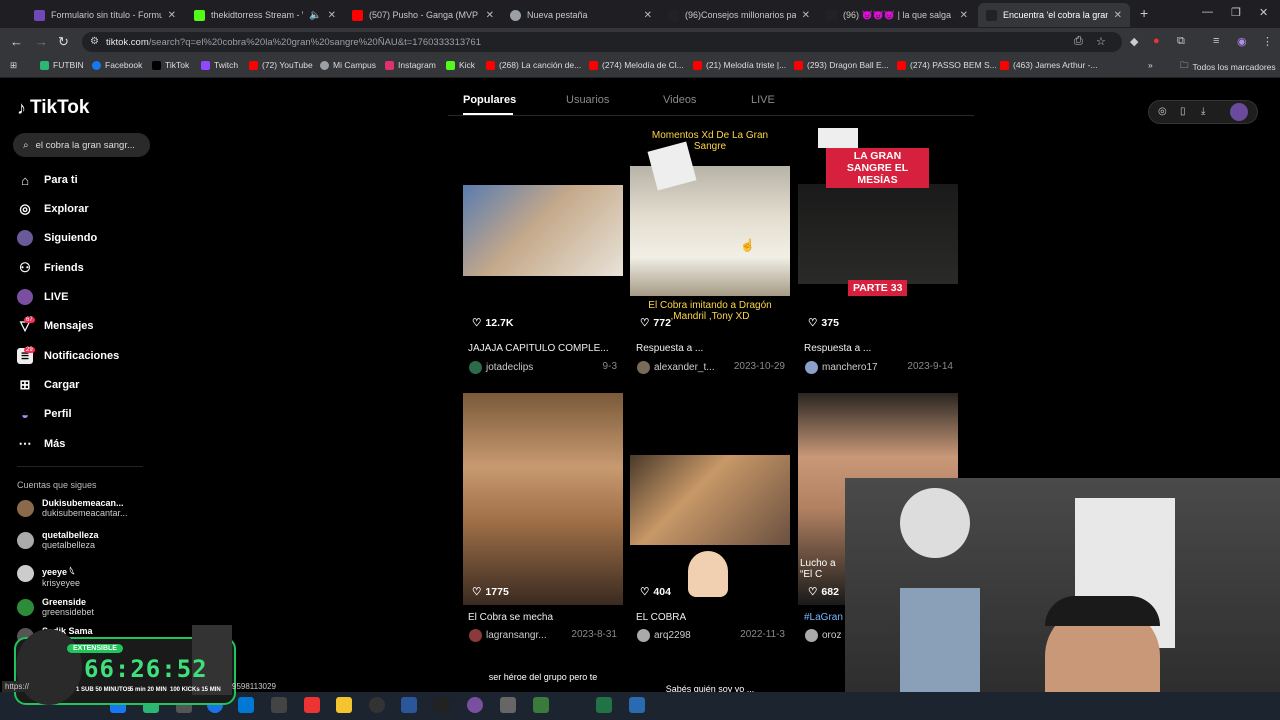  Describe the element at coordinates (460, 65) in the screenshot. I see `bookmark-kick: Kick` at that location.